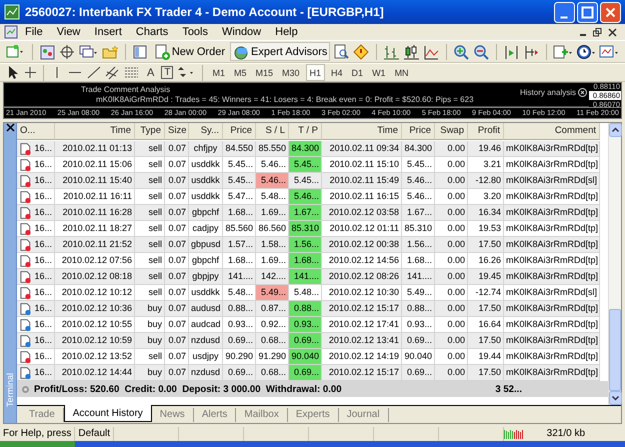  Describe the element at coordinates (305, 131) in the screenshot. I see `column-header: T / P` at that location.